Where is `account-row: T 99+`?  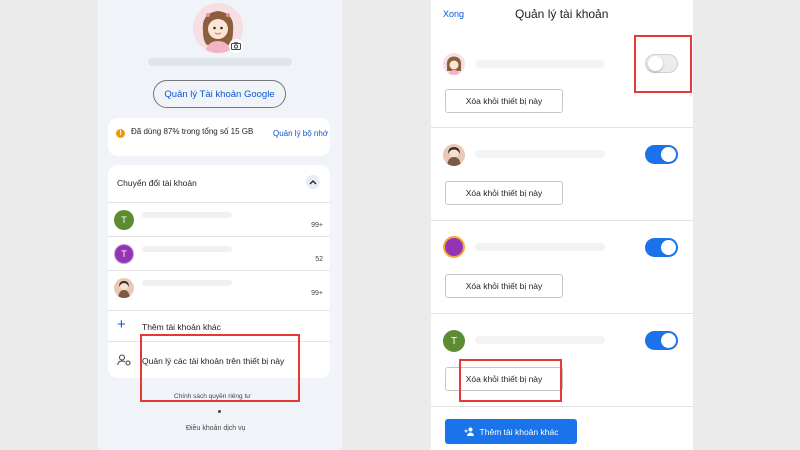 account-row: T 99+ is located at coordinates (219, 219).